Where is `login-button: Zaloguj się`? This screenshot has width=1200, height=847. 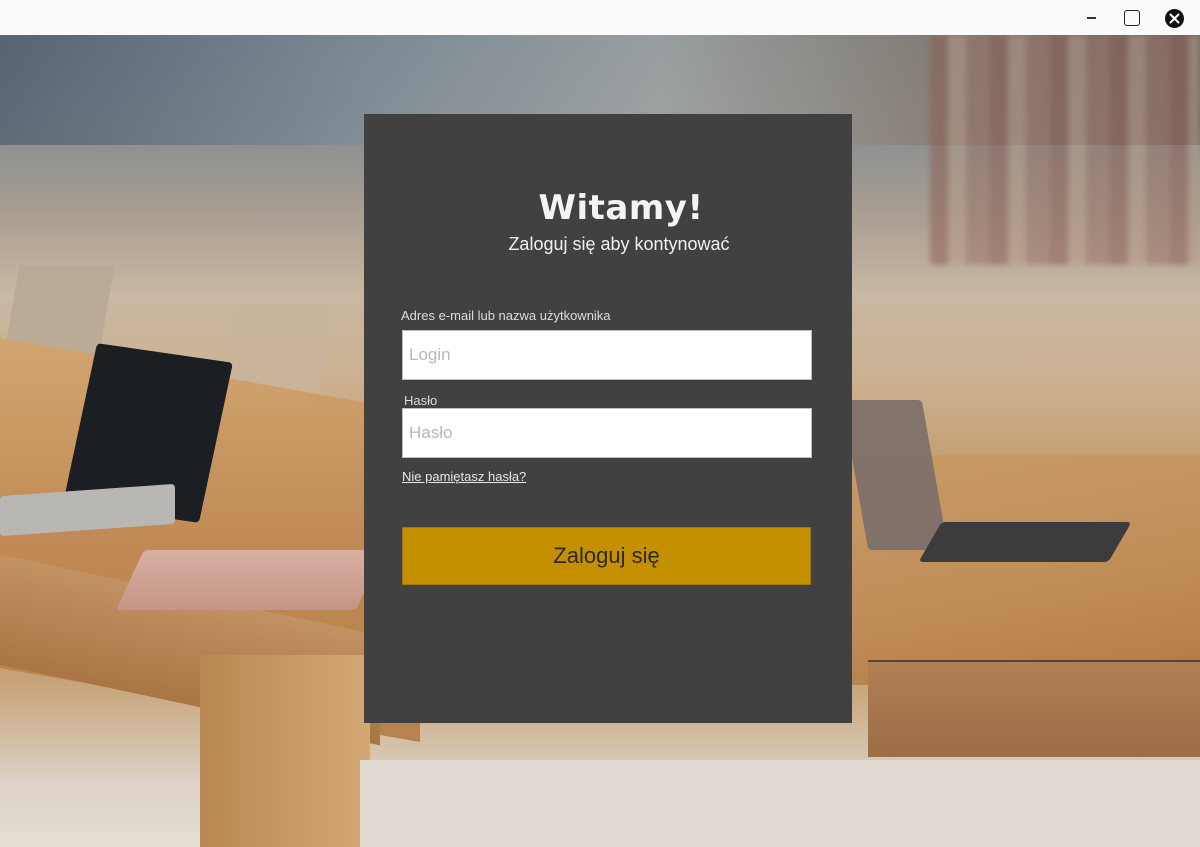
login-button: Zaloguj się is located at coordinates (606, 556).